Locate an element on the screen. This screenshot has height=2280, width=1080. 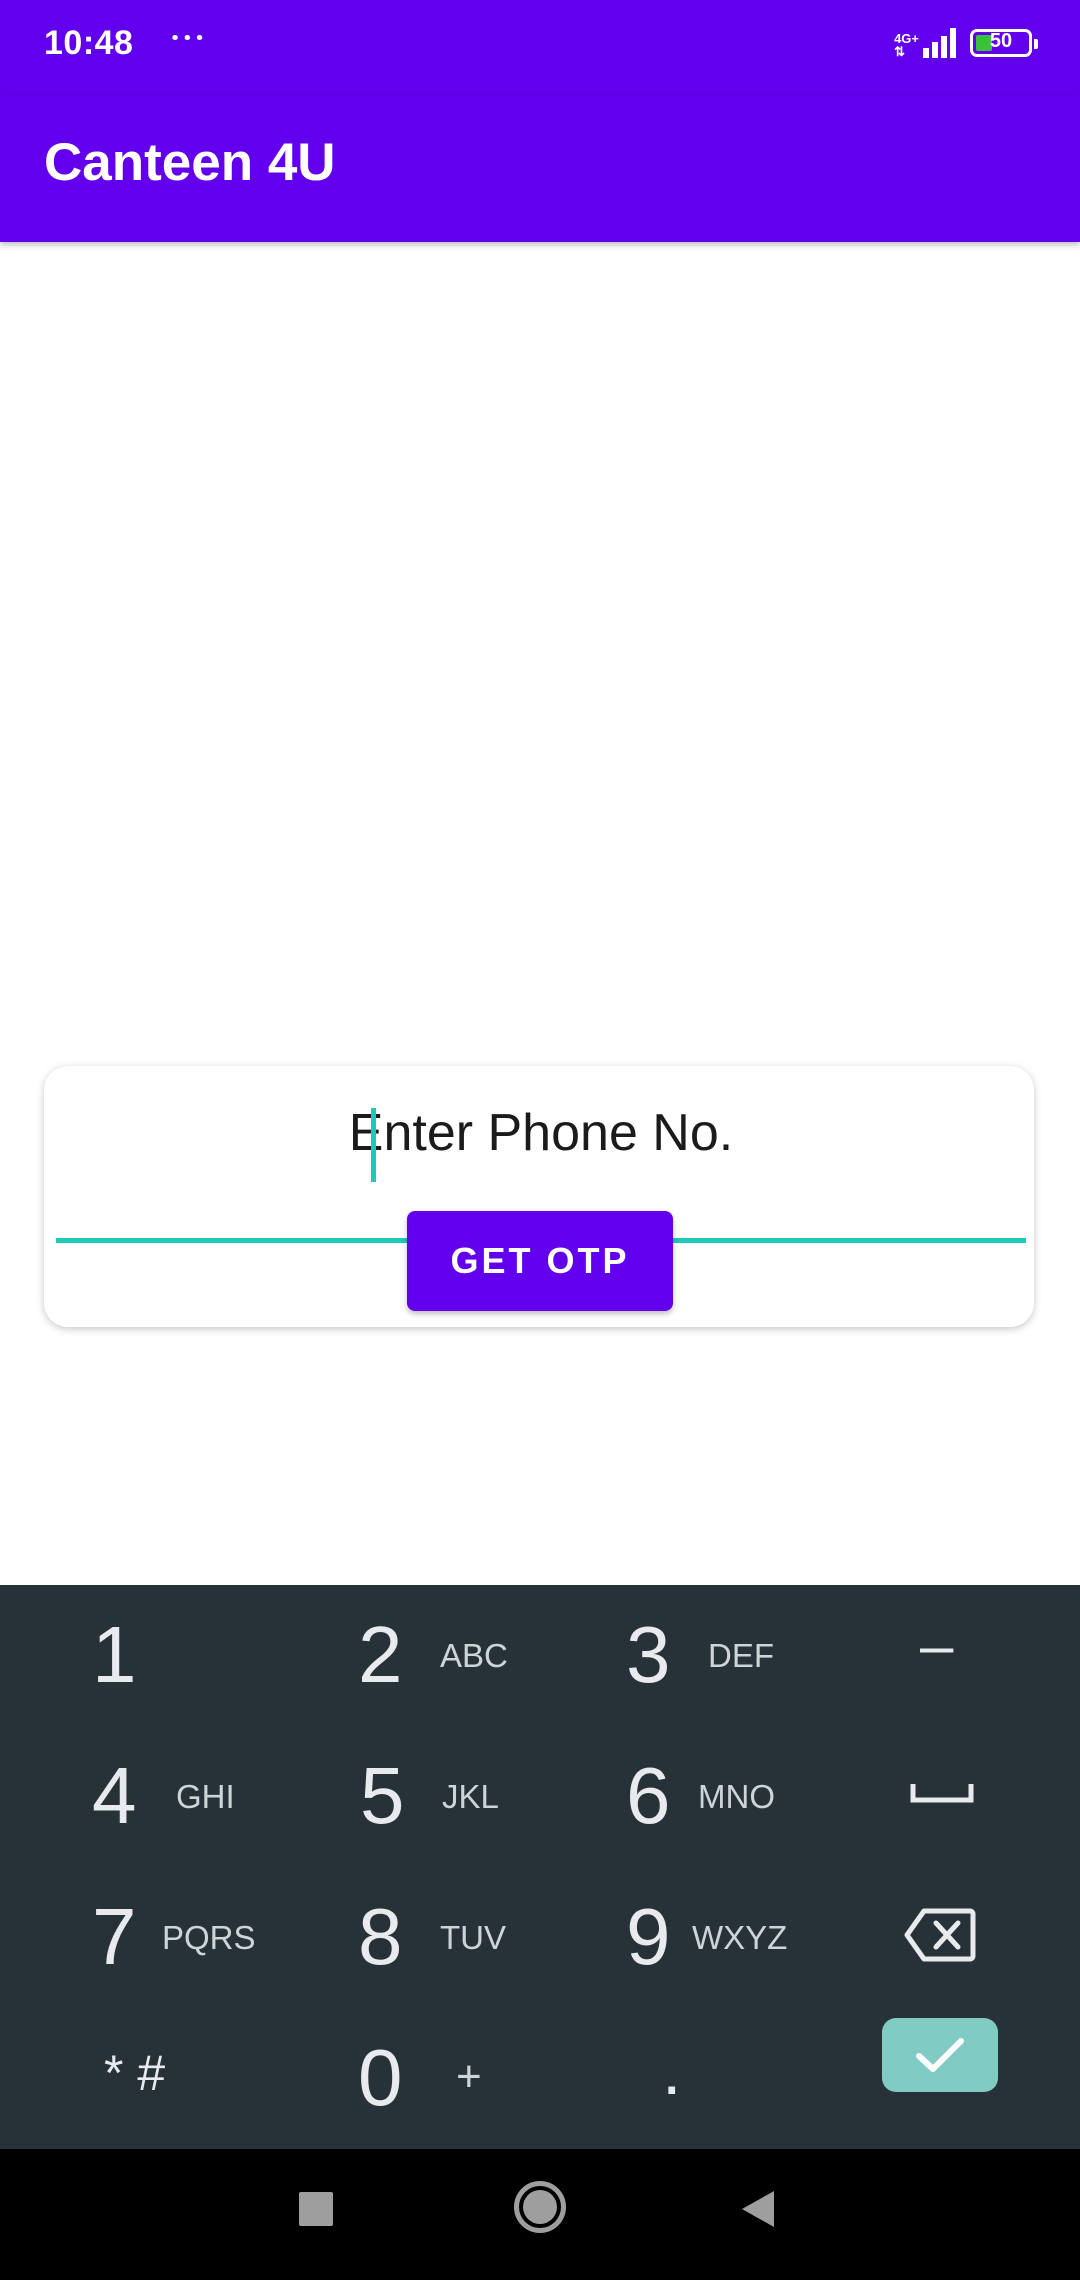
text-cursor is located at coordinates (373, 1145).